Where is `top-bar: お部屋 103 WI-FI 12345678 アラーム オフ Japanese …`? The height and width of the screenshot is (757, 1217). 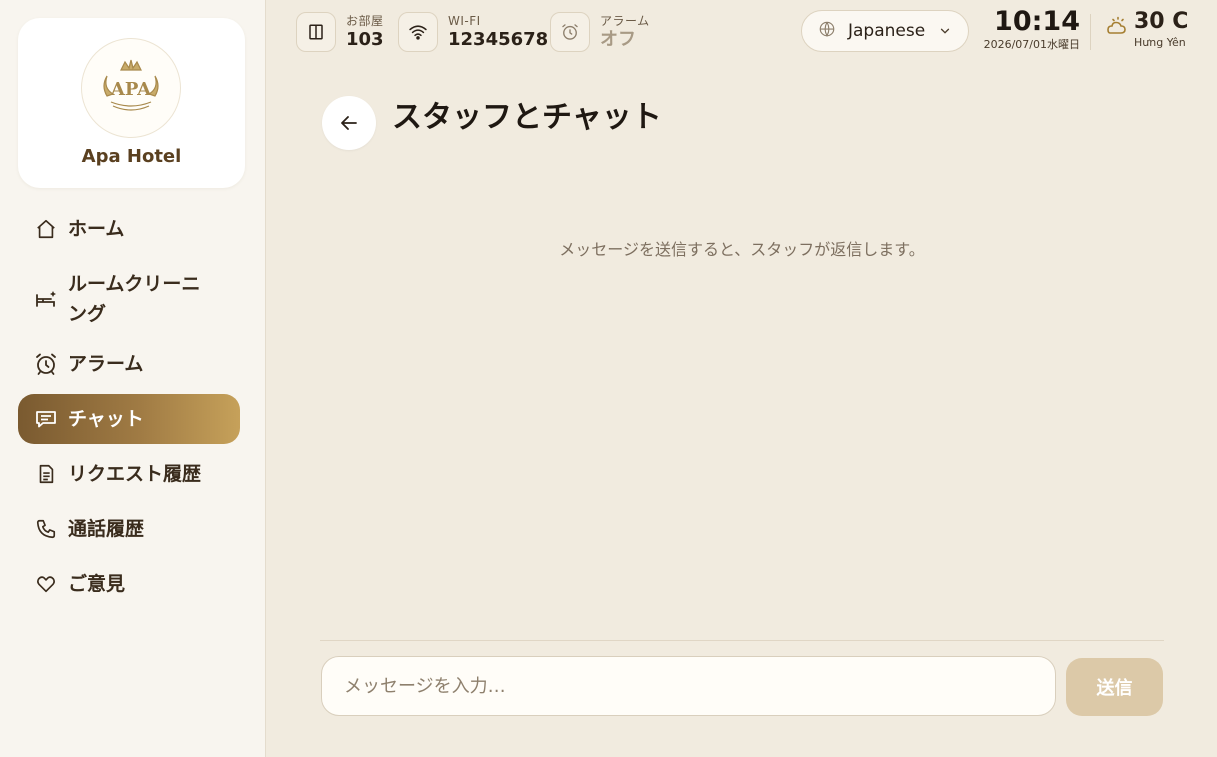 top-bar: お部屋 103 WI-FI 12345678 アラーム オフ Japanese … is located at coordinates (746, 30).